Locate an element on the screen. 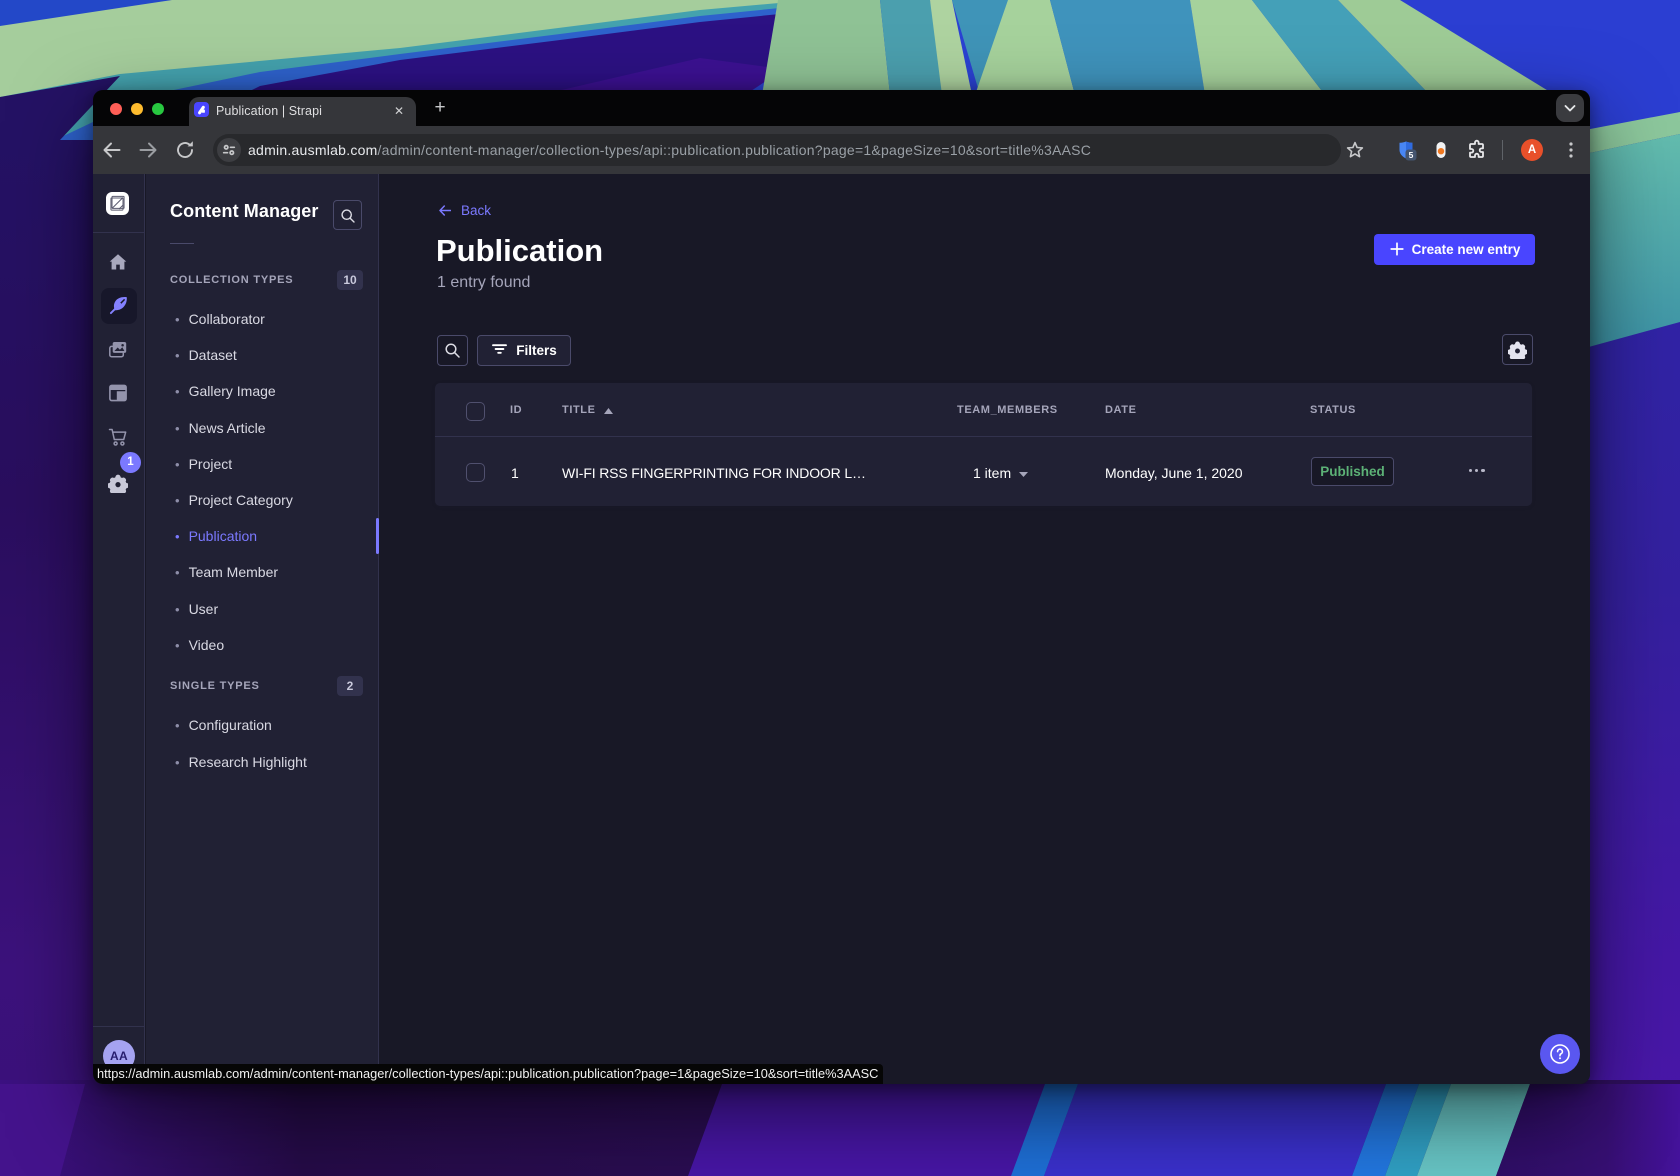 This screenshot has height=1176, width=1680. svg-text: 5 is located at coordinates (1411, 155).